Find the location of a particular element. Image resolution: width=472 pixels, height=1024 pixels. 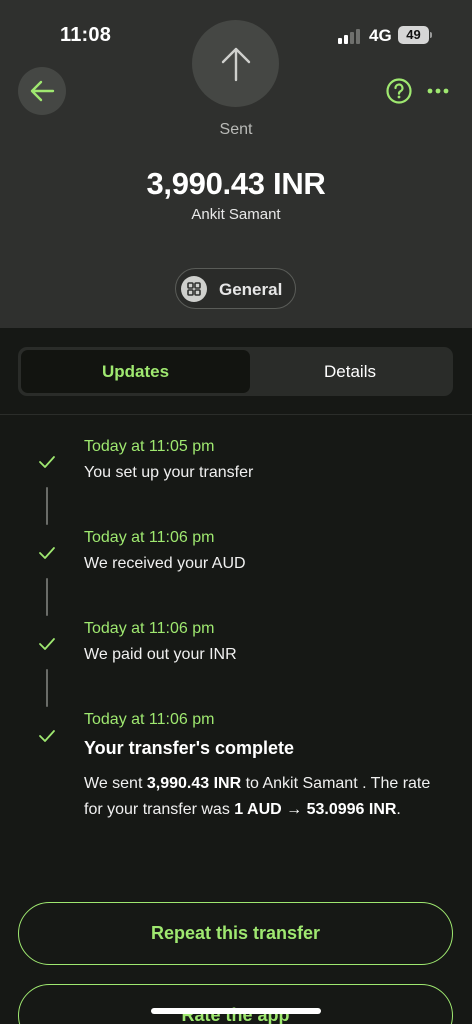

status-time: 11:08 is located at coordinates (86, 35).